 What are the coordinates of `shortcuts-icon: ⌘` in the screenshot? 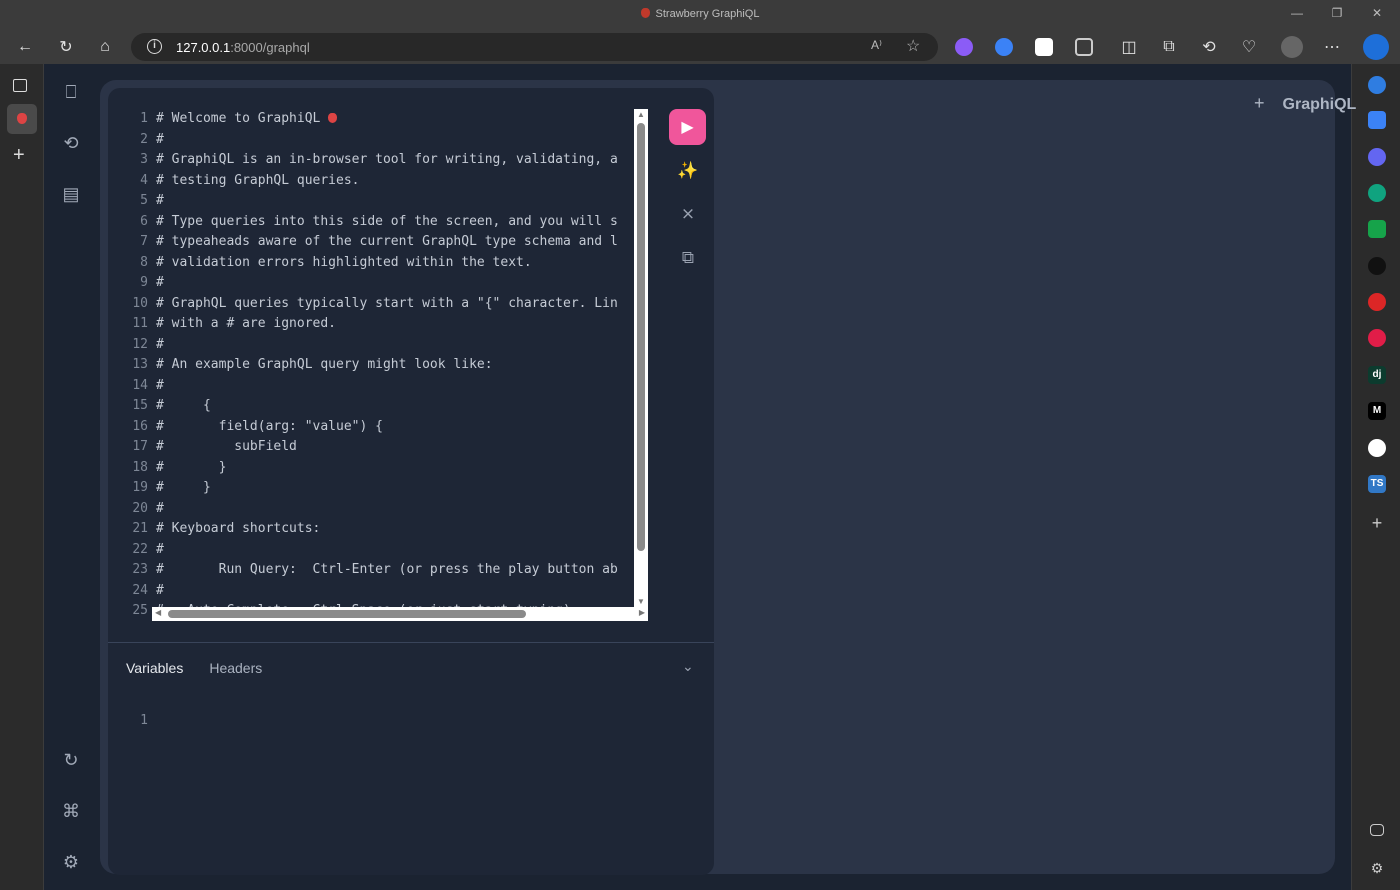 It's located at (71, 811).